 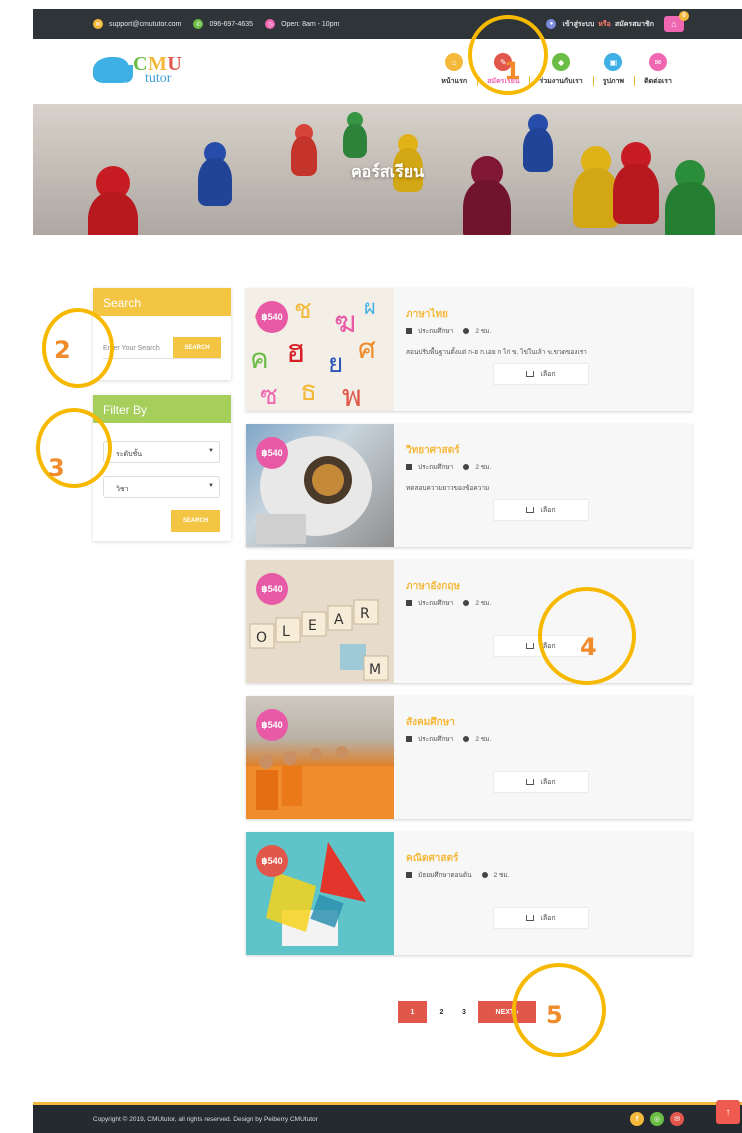 I want to click on level-select: ระดับชั้น ▼, so click(x=161, y=452).